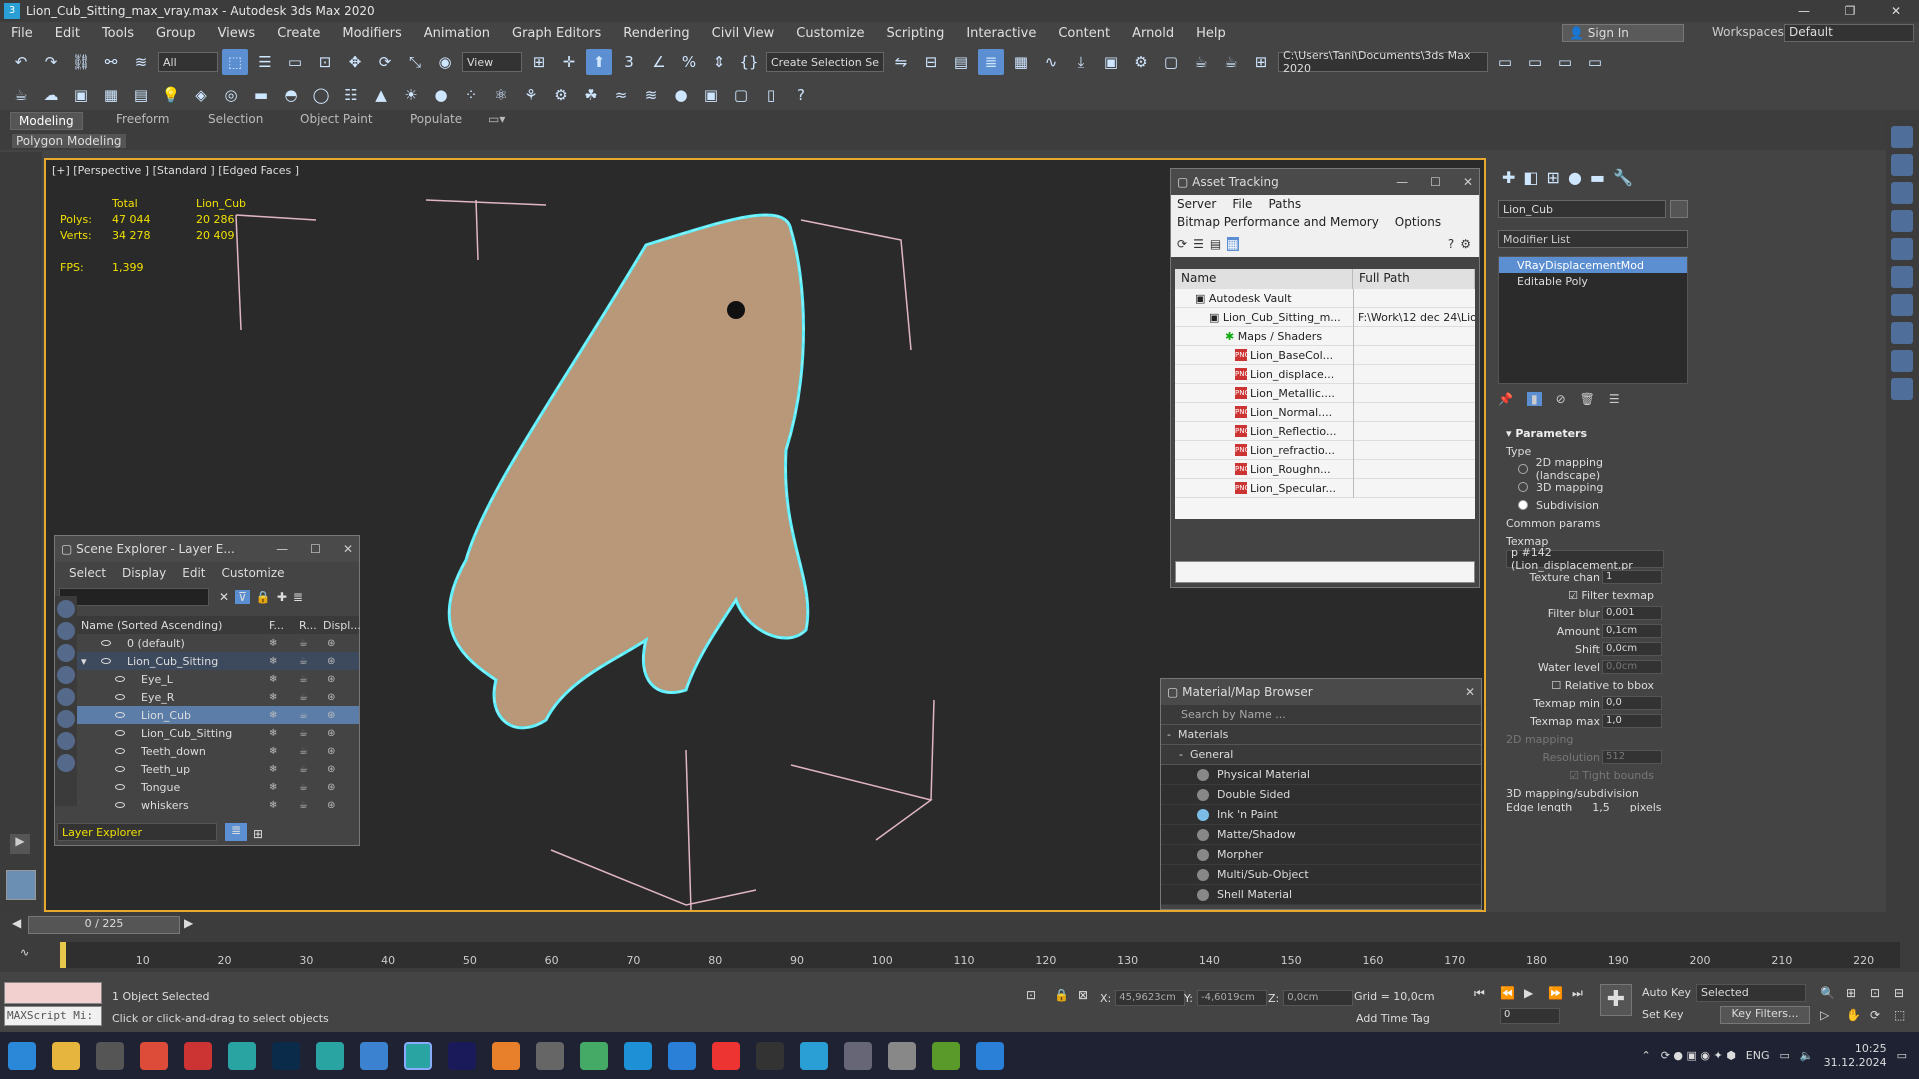 The height and width of the screenshot is (1079, 1919). What do you see at coordinates (66, 631) in the screenshot?
I see `filter-shapes-icon` at bounding box center [66, 631].